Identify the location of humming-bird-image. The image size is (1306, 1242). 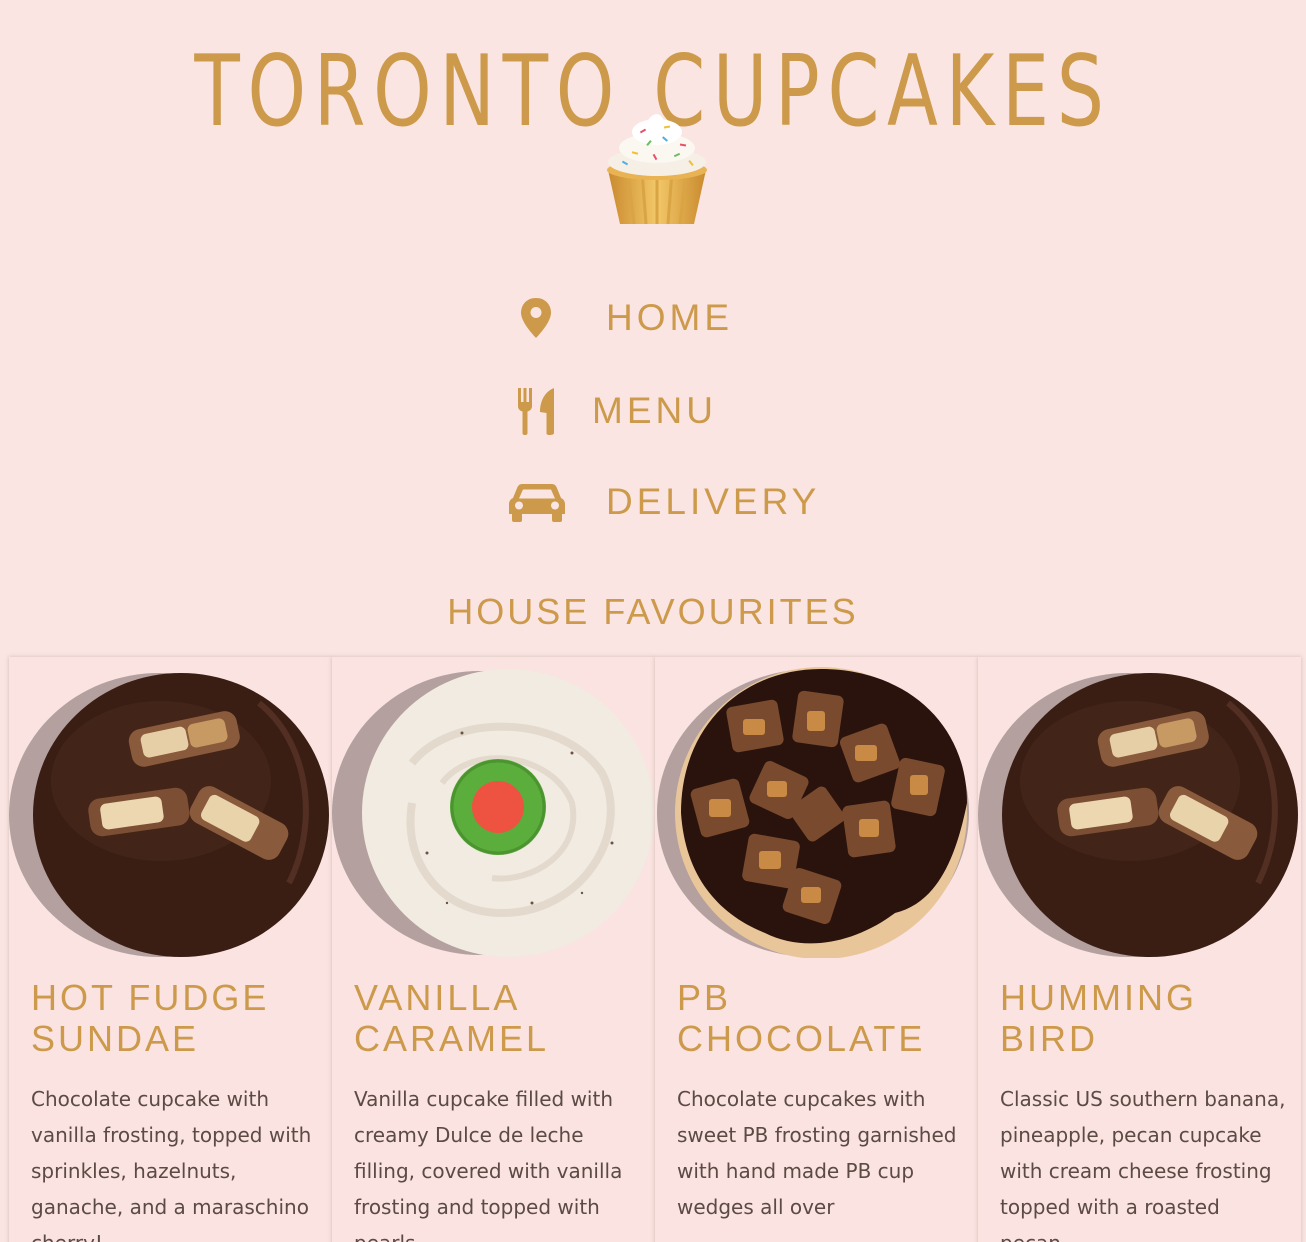
(1138, 815).